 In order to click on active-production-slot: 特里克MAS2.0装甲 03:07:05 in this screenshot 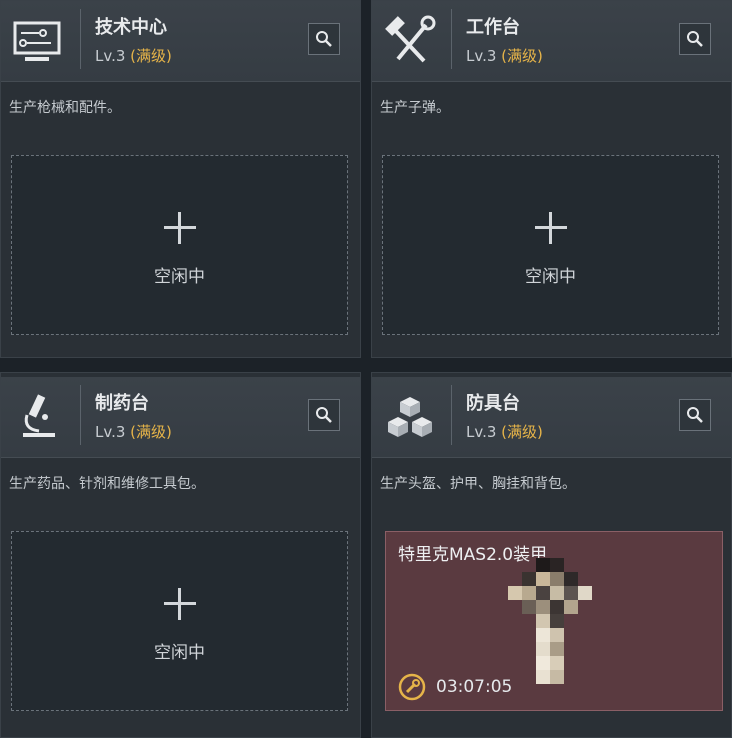, I will do `click(554, 621)`.